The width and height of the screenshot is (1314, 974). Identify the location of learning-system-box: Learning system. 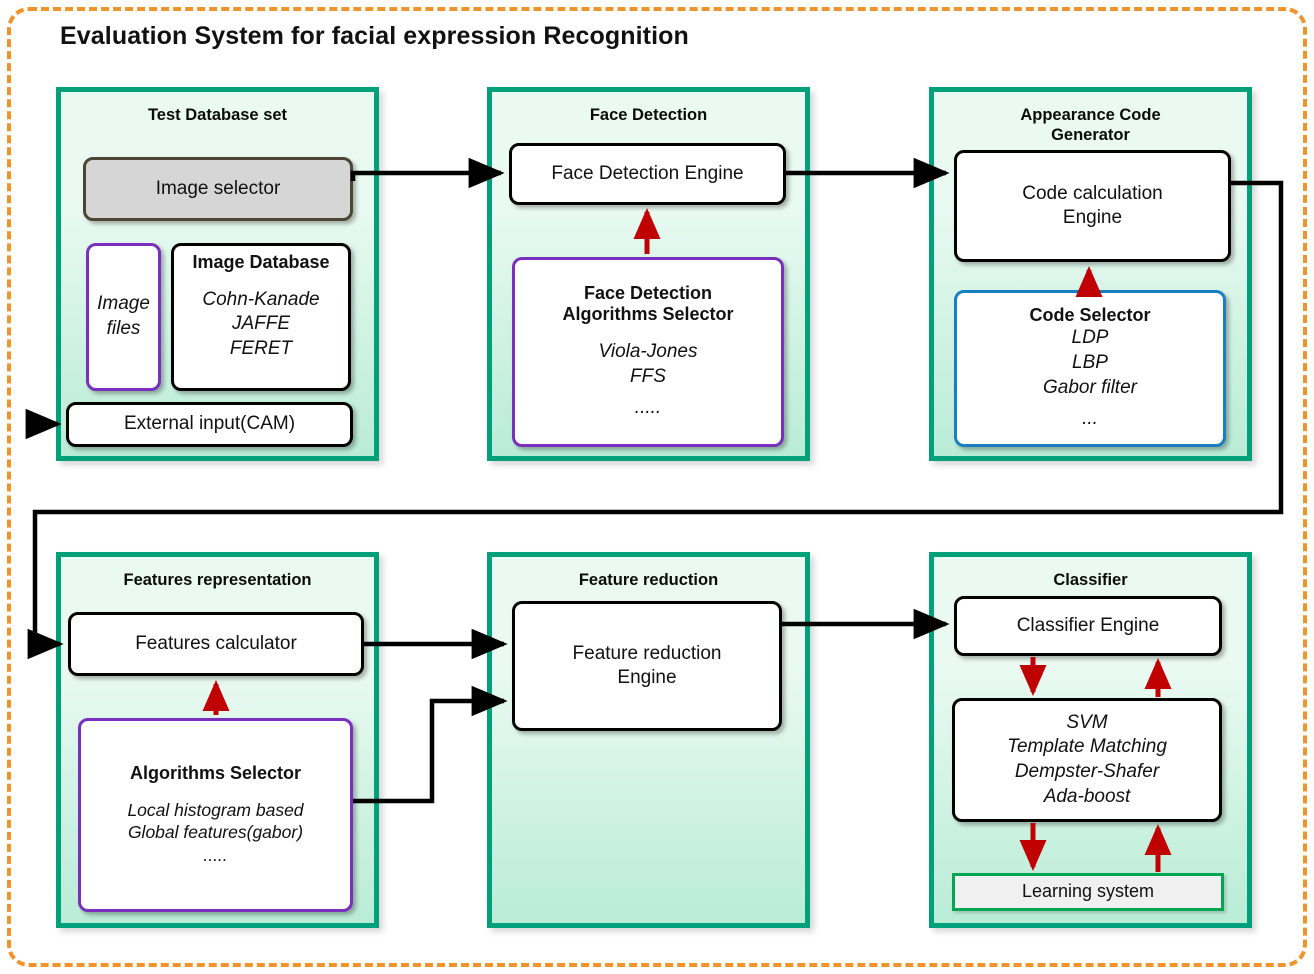
(1088, 892).